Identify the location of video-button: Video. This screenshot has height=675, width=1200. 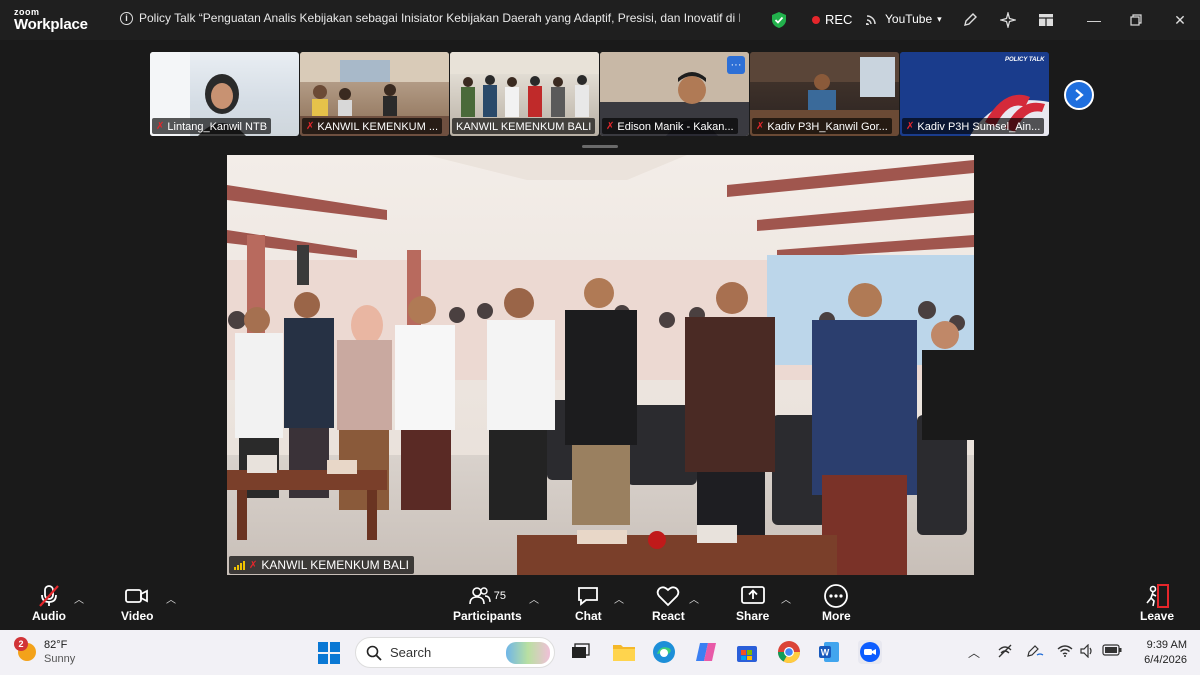
(137, 603).